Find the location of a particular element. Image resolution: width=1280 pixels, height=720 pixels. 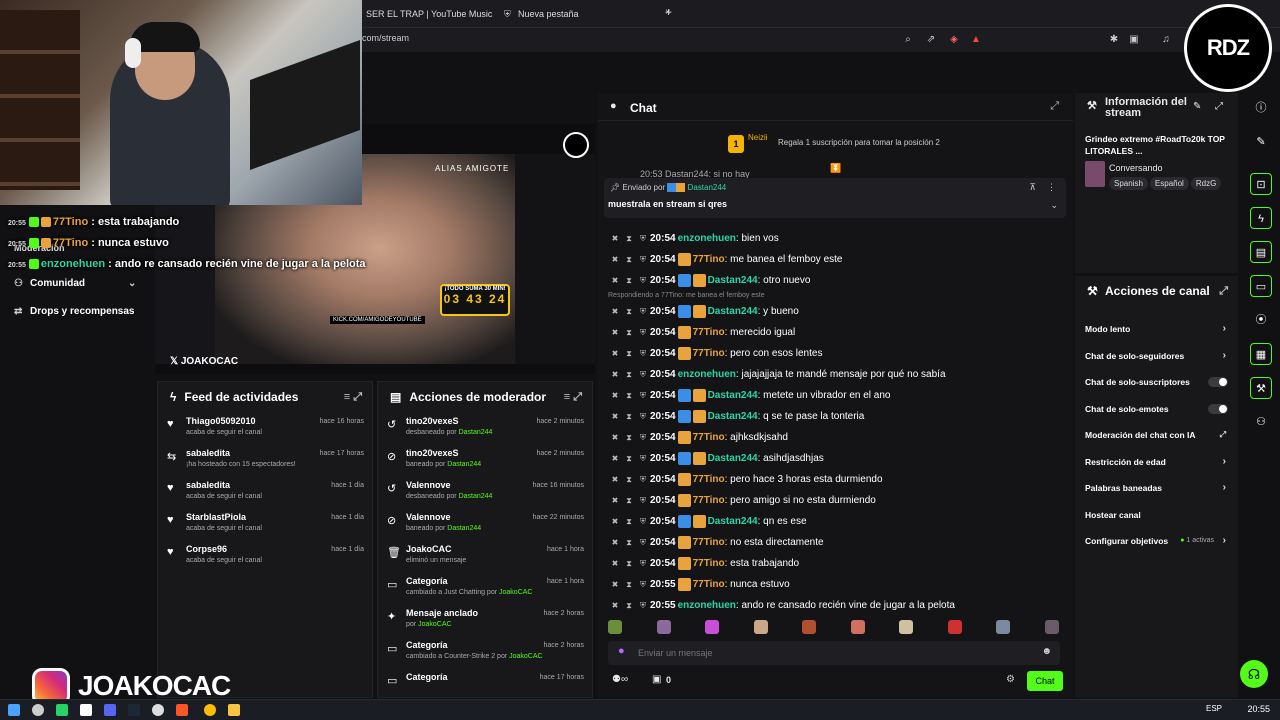

chat-message: ✖ ⧗ ⛨ 20:54 77Tino: pero con esos lentes is located at coordinates (833, 353).